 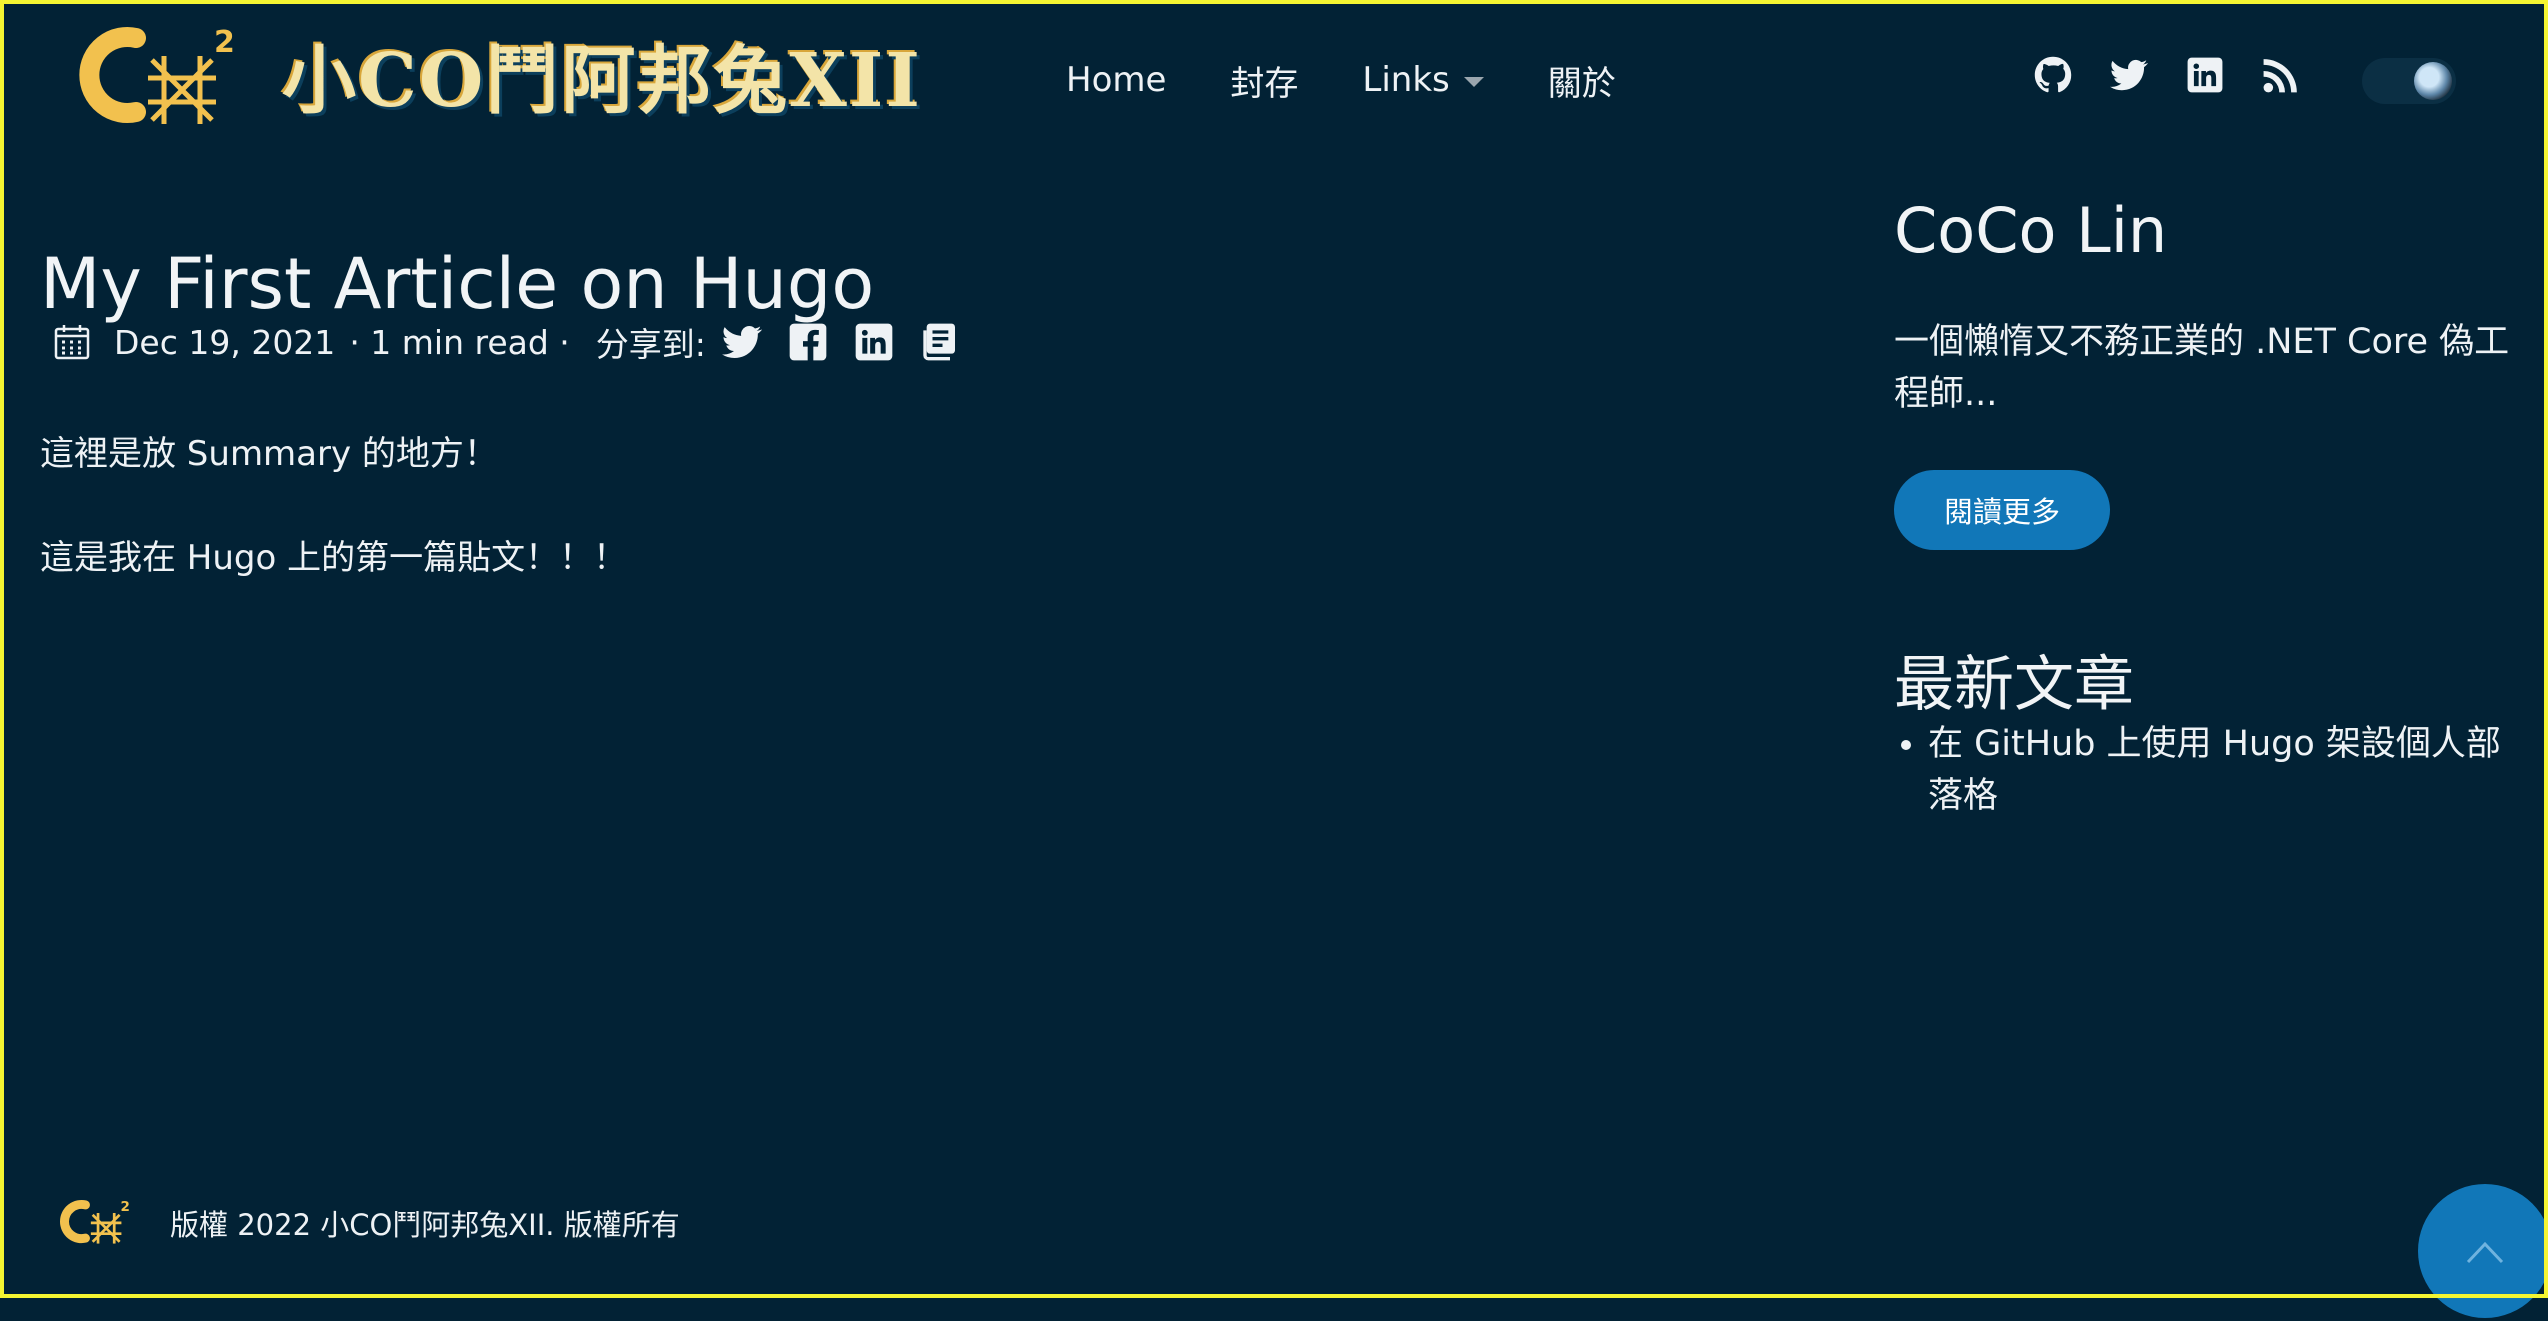 I want to click on author-name: CoCo Lin, so click(x=2031, y=230).